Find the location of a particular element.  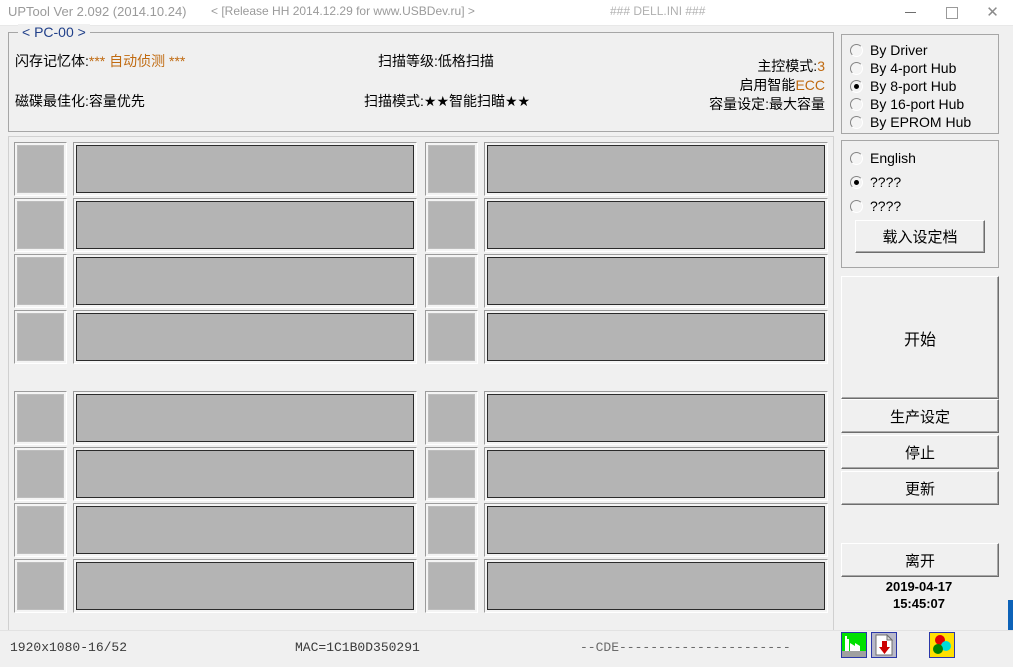

port-slot-9-badge-fill is located at coordinates (40, 418).